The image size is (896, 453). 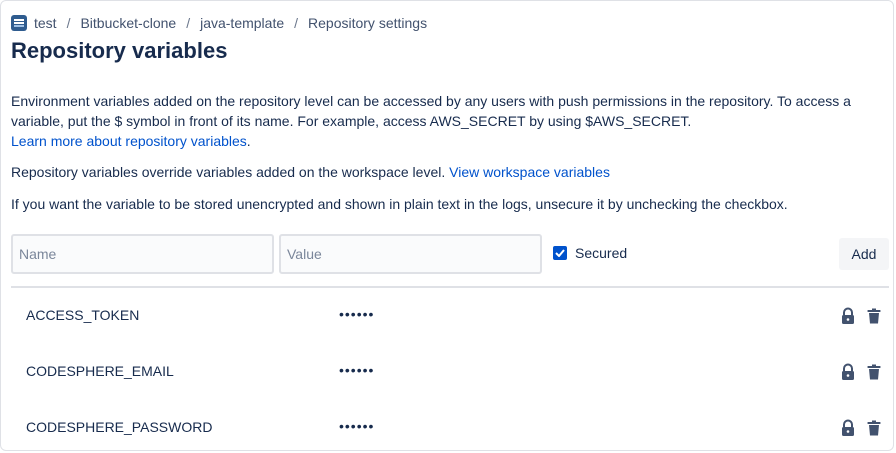 What do you see at coordinates (100, 371) in the screenshot?
I see `variable-name: CODESPHERE_EMAIL` at bounding box center [100, 371].